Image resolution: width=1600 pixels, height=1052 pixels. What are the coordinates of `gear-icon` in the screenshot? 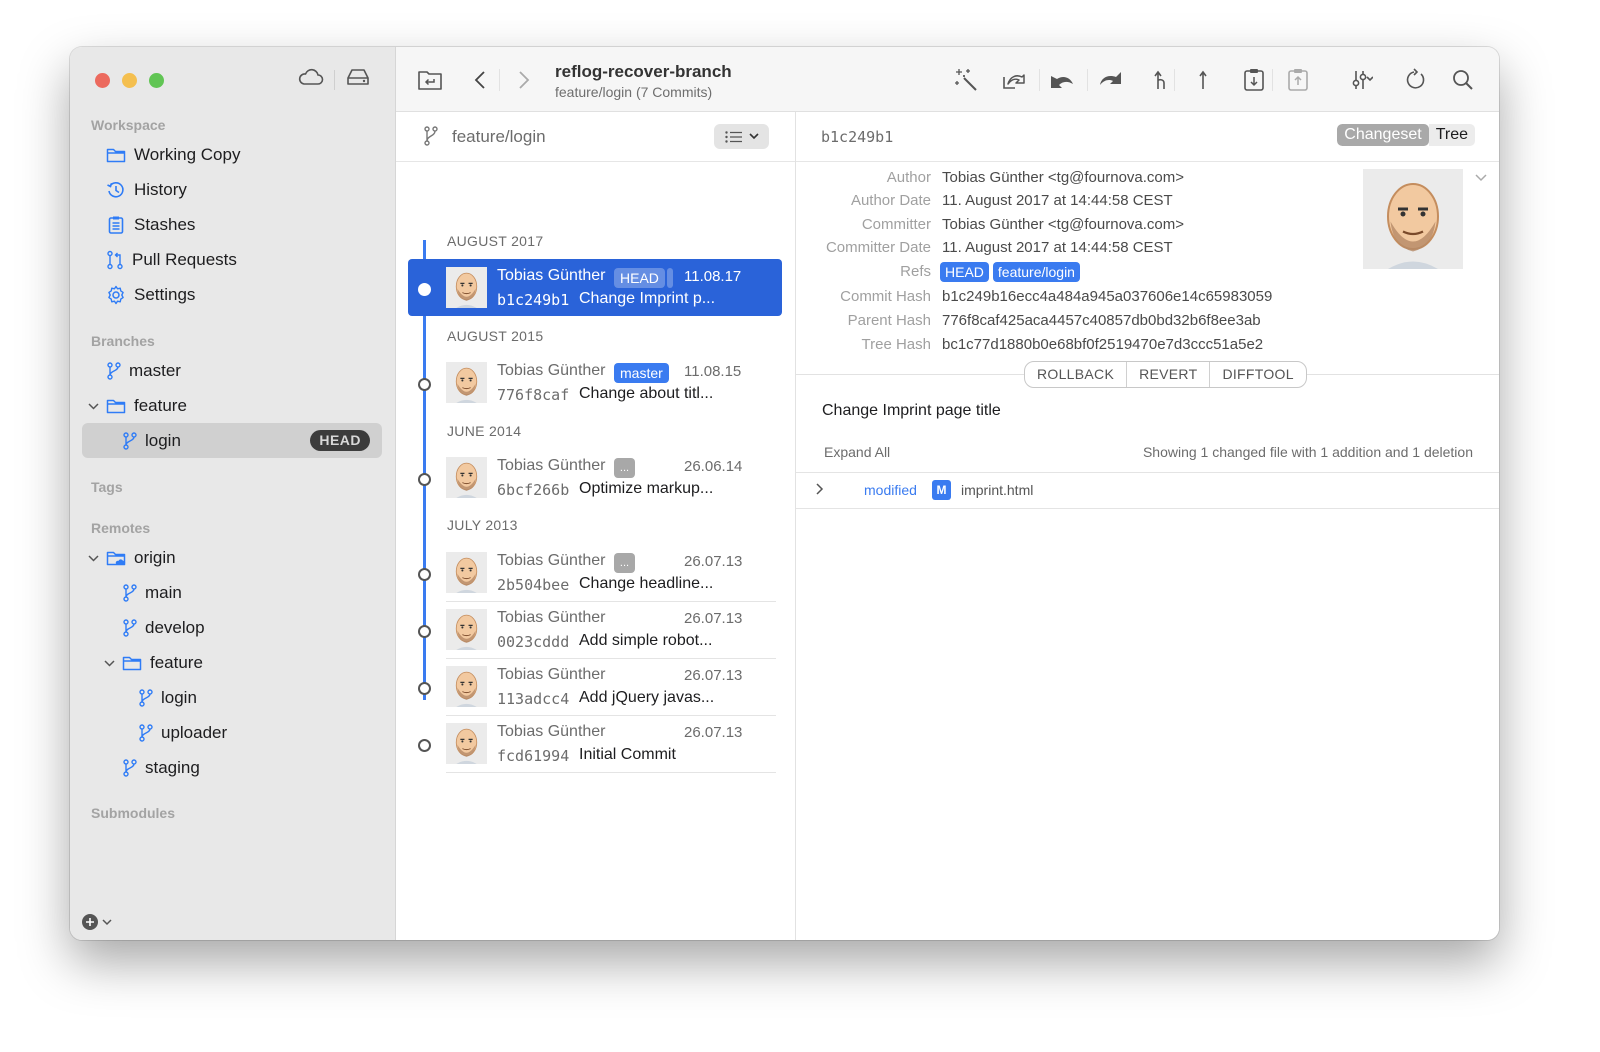 It's located at (116, 295).